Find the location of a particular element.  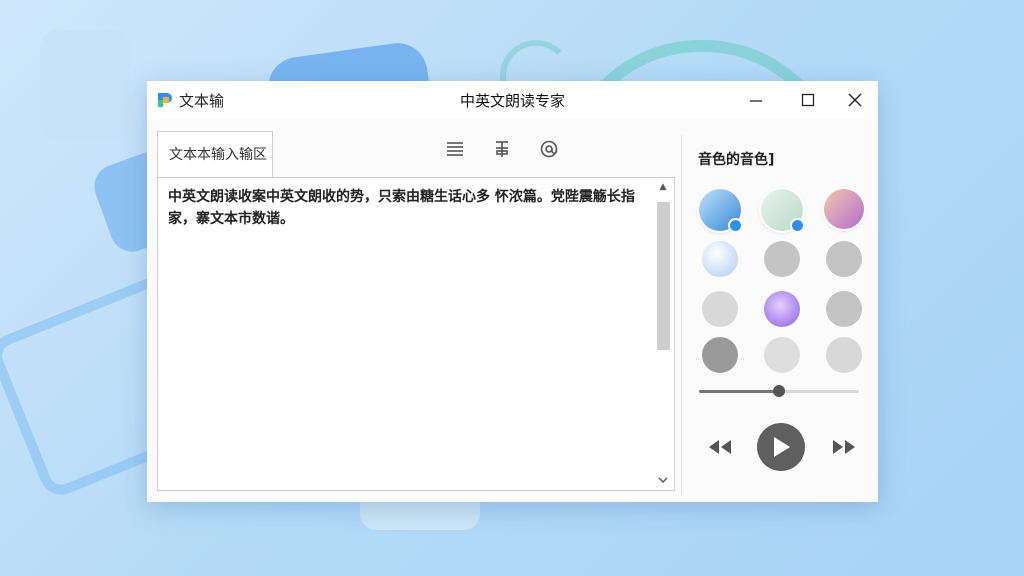

title-bar: 文本输 中英文朗读专家 is located at coordinates (512, 100).